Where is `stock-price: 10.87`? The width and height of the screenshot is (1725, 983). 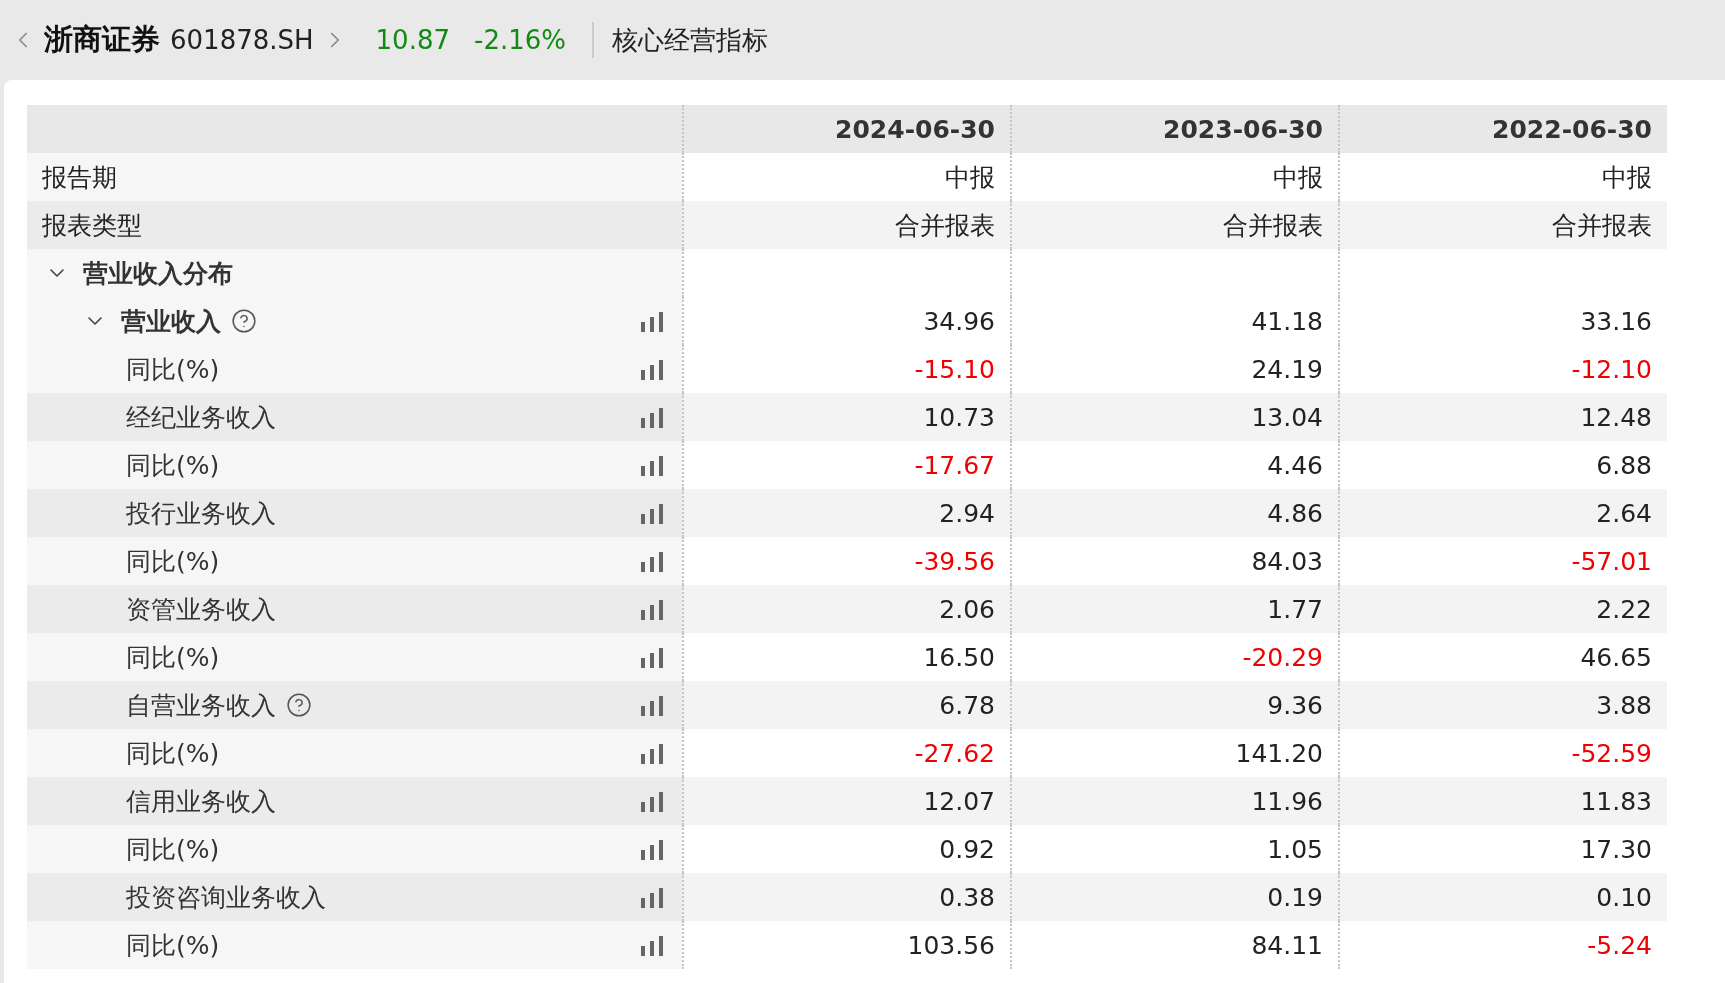 stock-price: 10.87 is located at coordinates (412, 40).